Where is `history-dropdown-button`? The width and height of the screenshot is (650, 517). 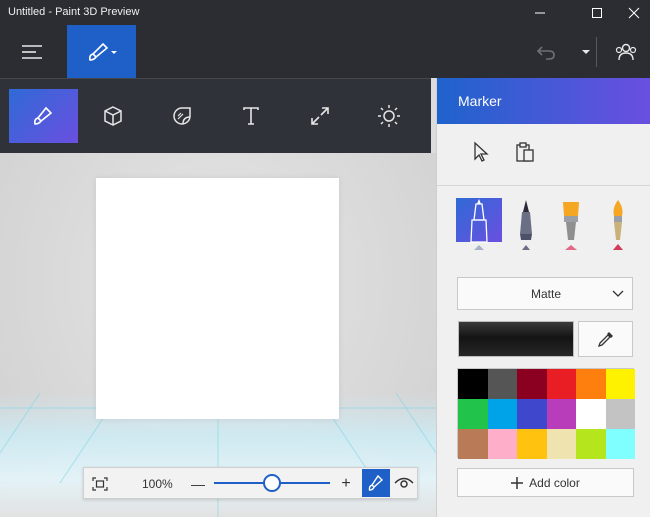 history-dropdown-button is located at coordinates (586, 52).